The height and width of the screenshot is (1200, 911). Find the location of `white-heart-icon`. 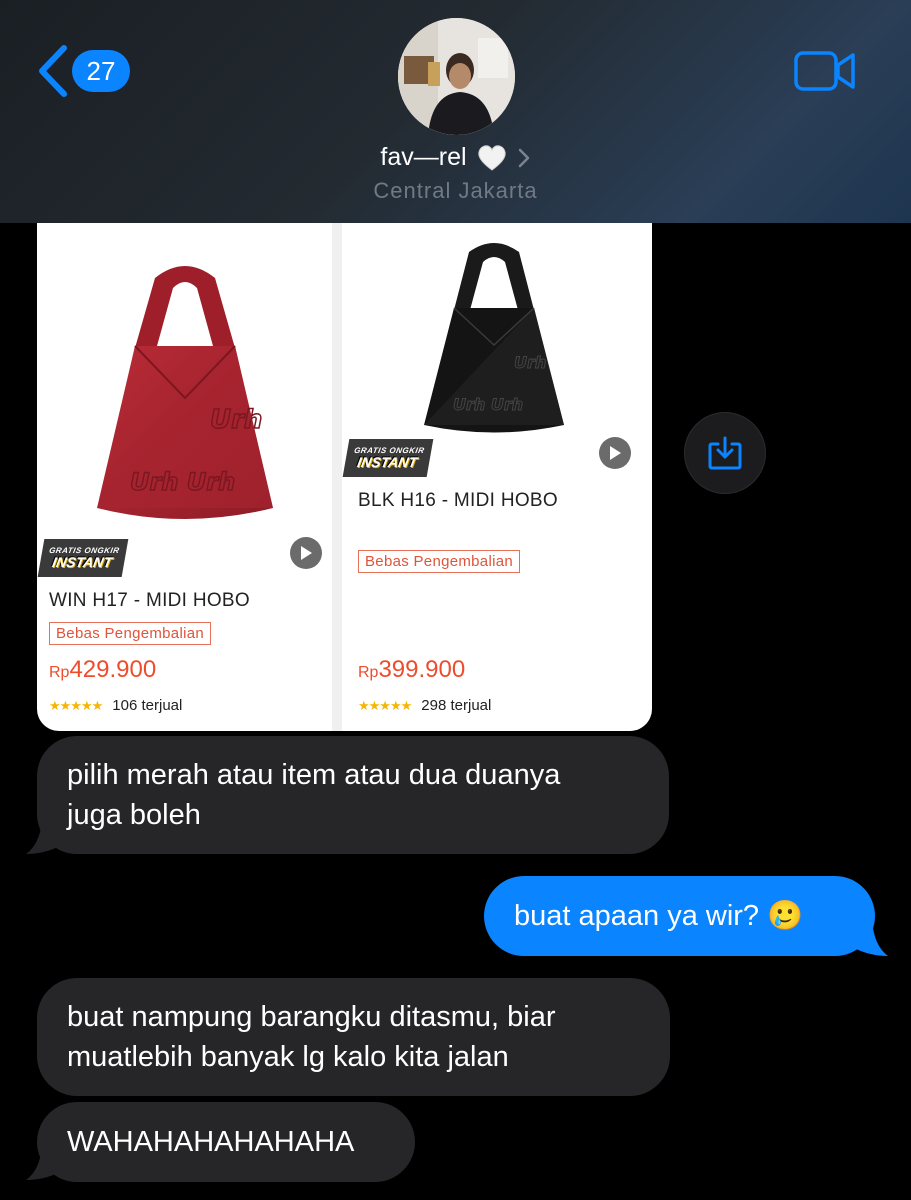

white-heart-icon is located at coordinates (491, 157).